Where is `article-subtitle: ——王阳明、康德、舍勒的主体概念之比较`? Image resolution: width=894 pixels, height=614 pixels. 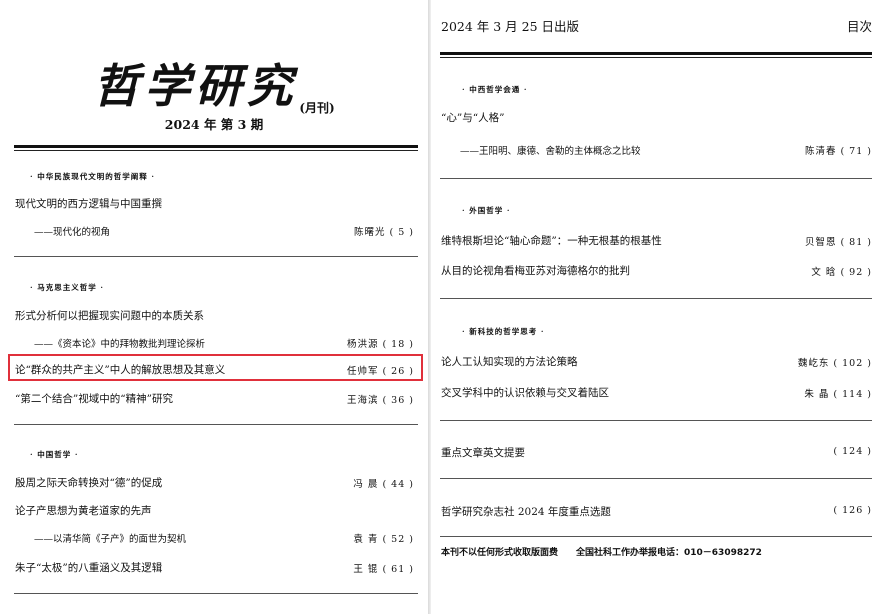 article-subtitle: ——王阳明、康德、舍勒的主体概念之比较 is located at coordinates (550, 151).